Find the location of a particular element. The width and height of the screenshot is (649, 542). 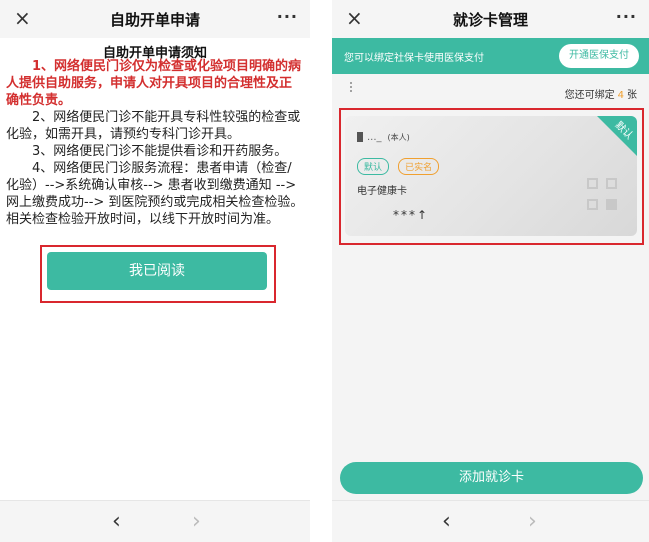

holder-name: ..._ is located at coordinates (374, 137).